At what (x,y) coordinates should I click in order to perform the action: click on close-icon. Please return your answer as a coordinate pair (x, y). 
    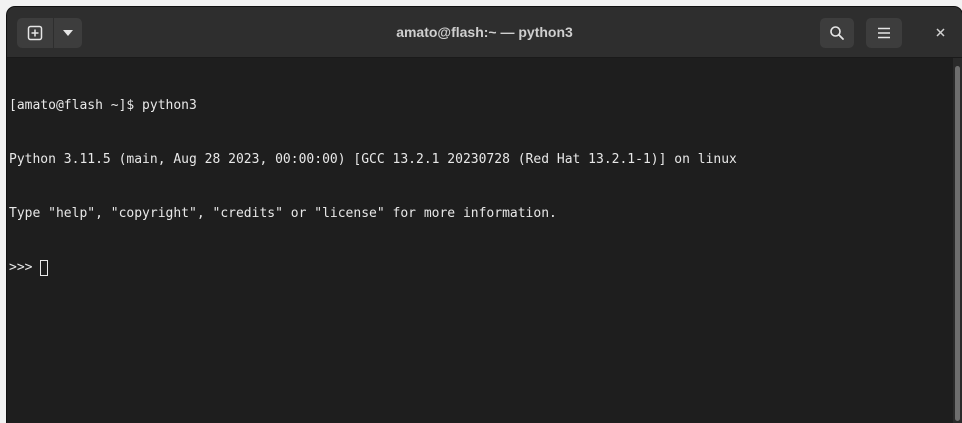
    Looking at the image, I should click on (940, 32).